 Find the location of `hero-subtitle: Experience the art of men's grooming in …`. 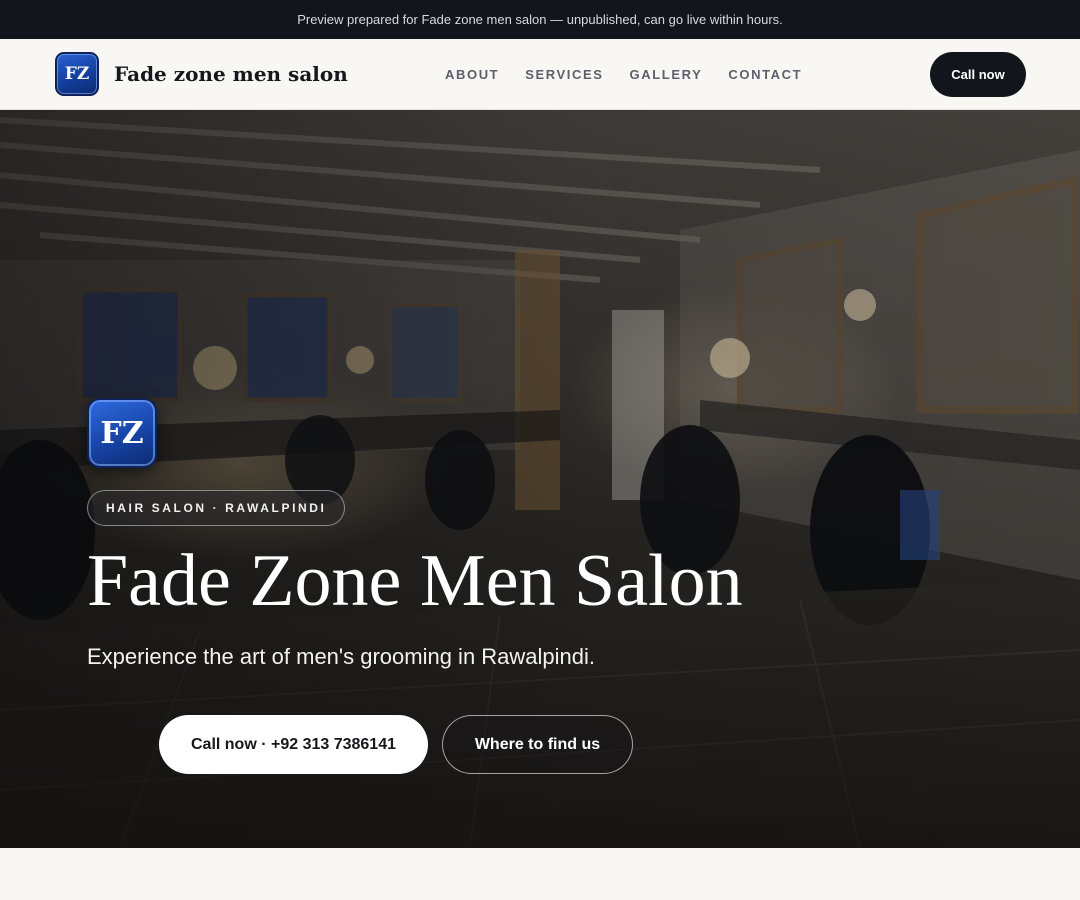

hero-subtitle: Experience the art of men's grooming in … is located at coordinates (341, 656).